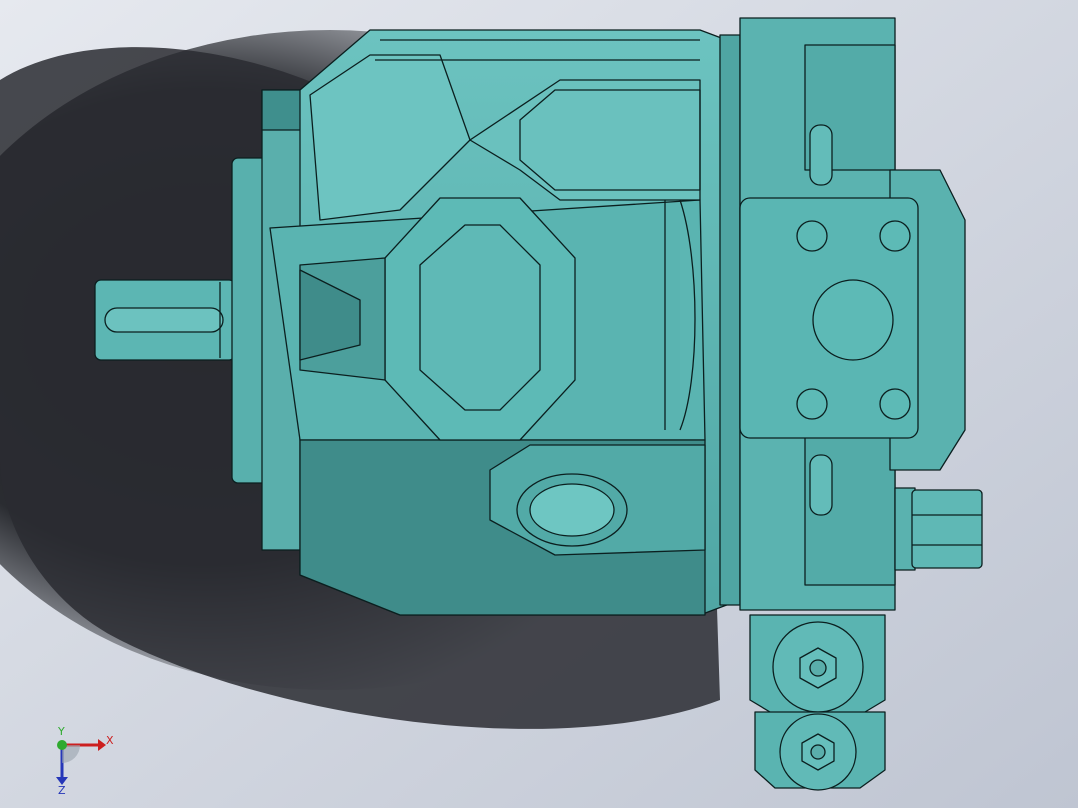  What do you see at coordinates (85, 760) in the screenshot?
I see `axis-triad: X Y Z` at bounding box center [85, 760].